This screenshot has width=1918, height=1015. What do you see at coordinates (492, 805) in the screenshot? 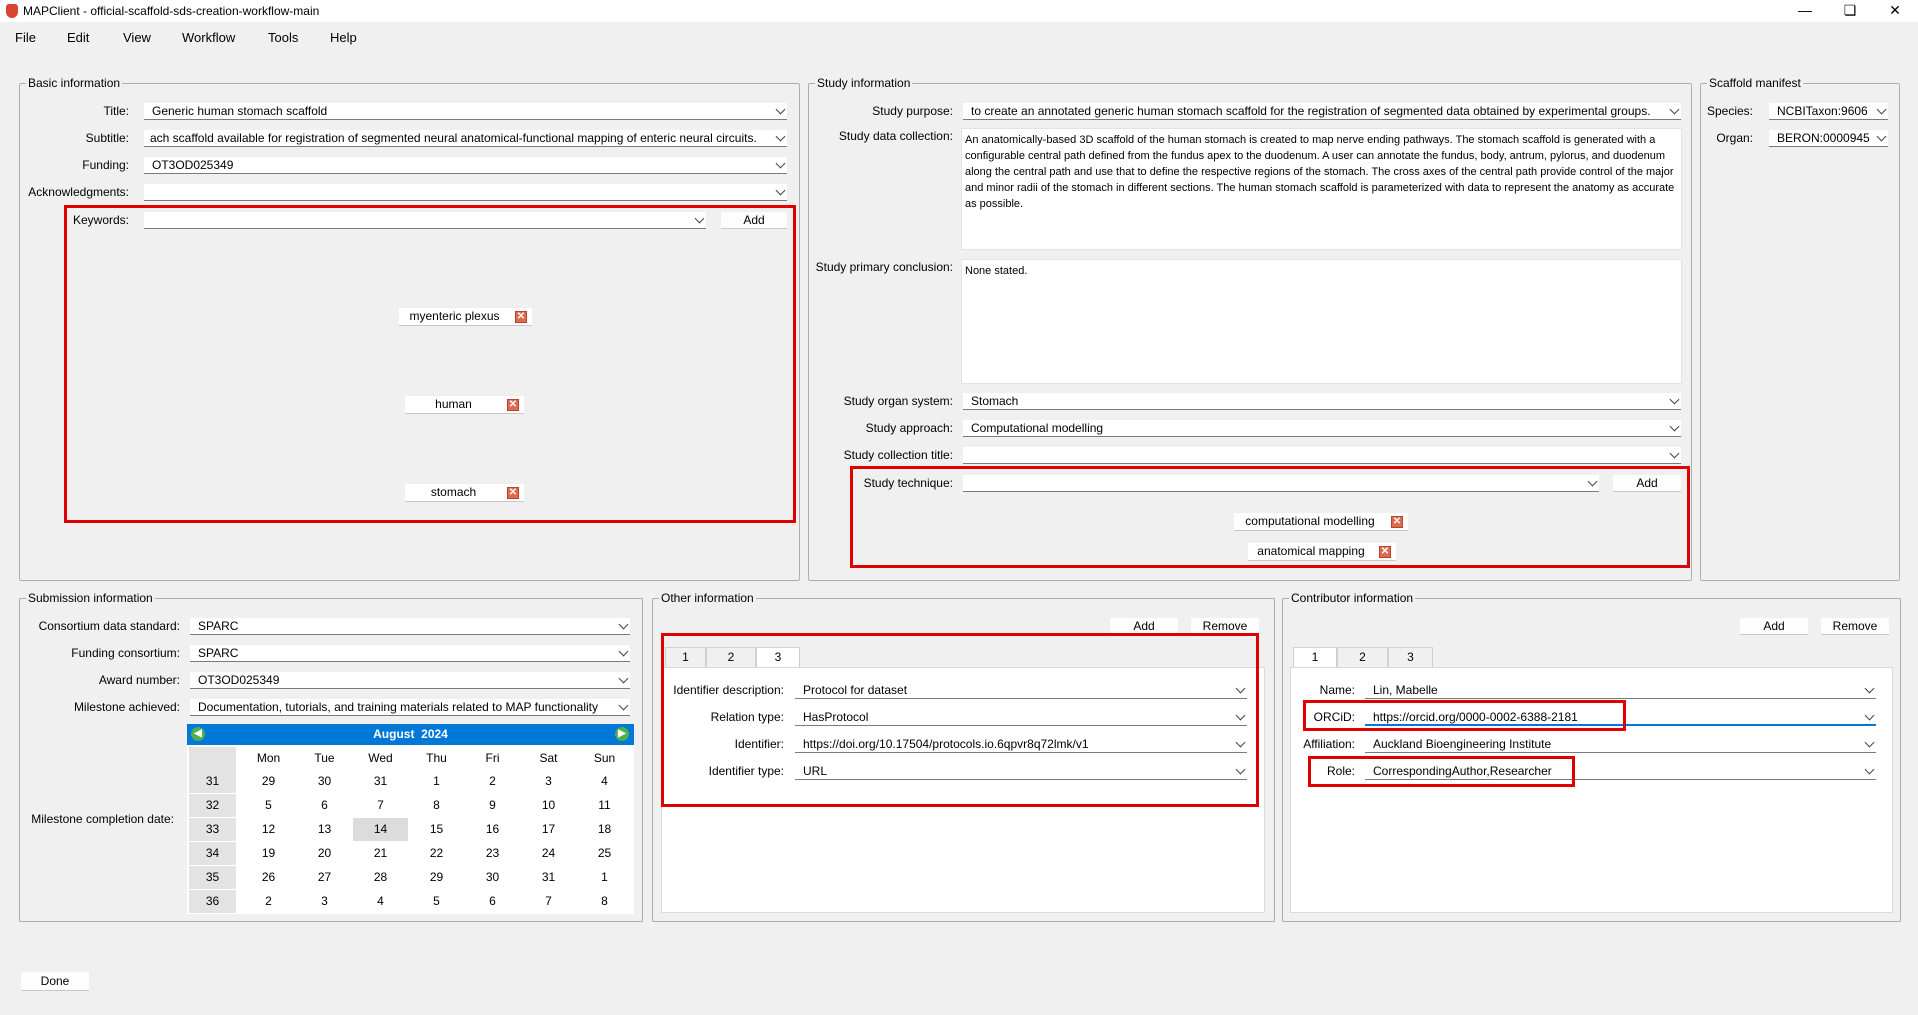
I see `calendar-day: 9` at bounding box center [492, 805].